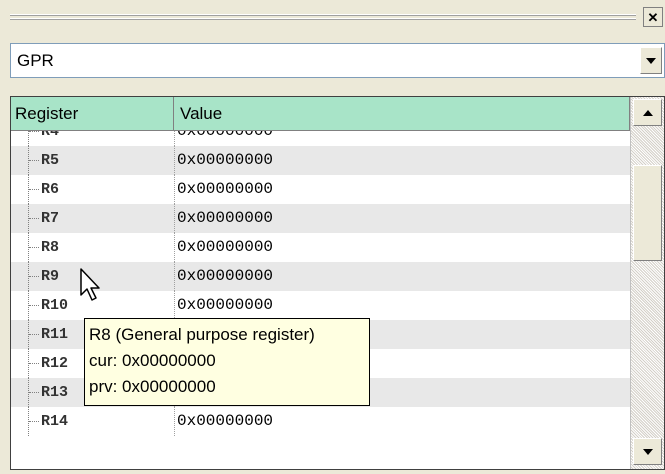 The image size is (665, 474). Describe the element at coordinates (50, 218) in the screenshot. I see `register-name: R7` at that location.